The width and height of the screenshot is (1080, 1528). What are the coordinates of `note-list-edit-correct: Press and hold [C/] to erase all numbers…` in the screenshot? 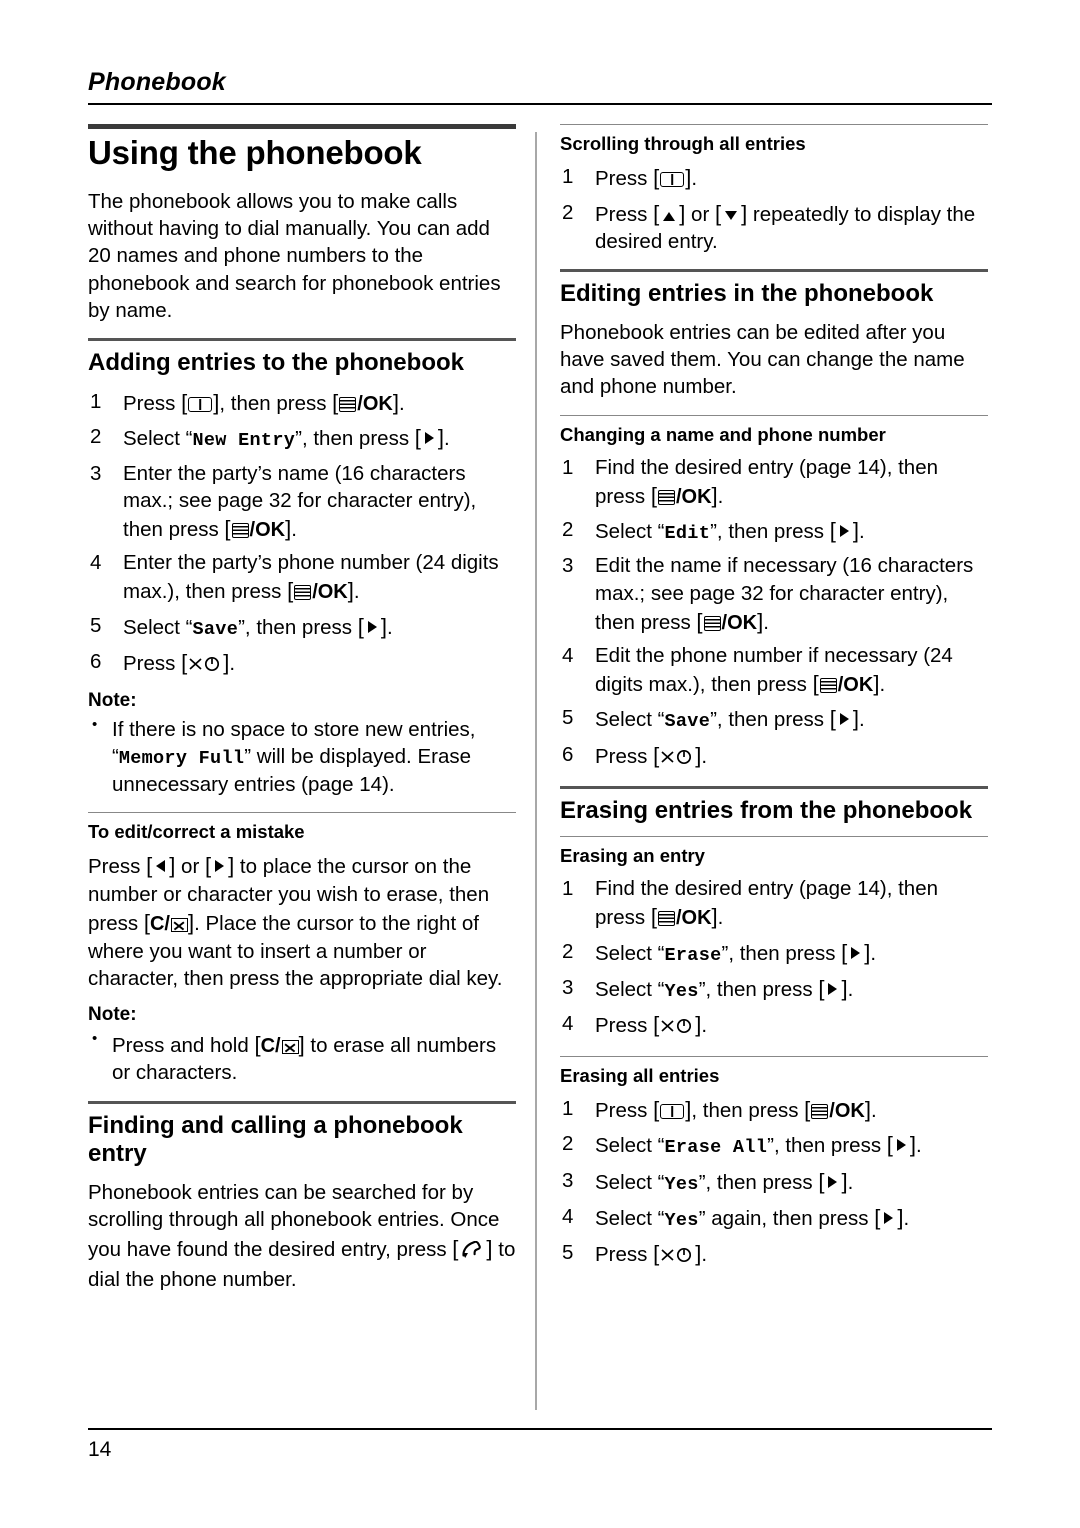 It's located at (302, 1057).